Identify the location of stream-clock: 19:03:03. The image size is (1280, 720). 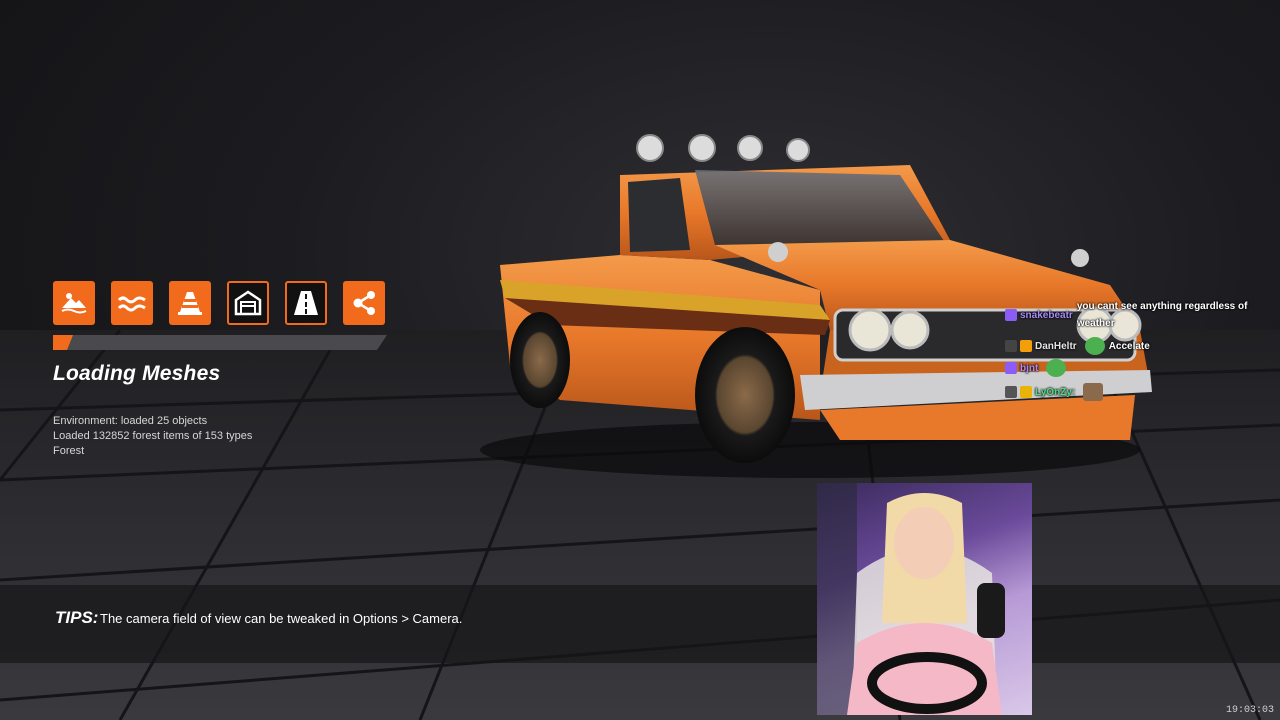
(1249, 710).